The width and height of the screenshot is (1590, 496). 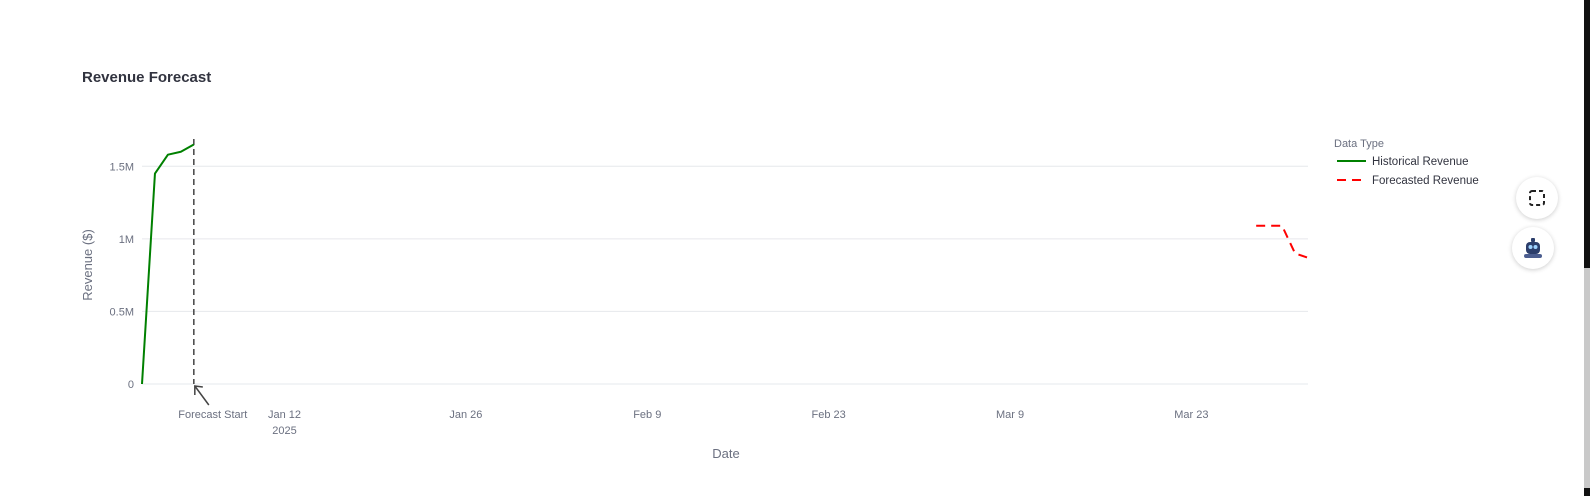 What do you see at coordinates (212, 280) in the screenshot?
I see `forecast-start-annotation: Forecast Start` at bounding box center [212, 280].